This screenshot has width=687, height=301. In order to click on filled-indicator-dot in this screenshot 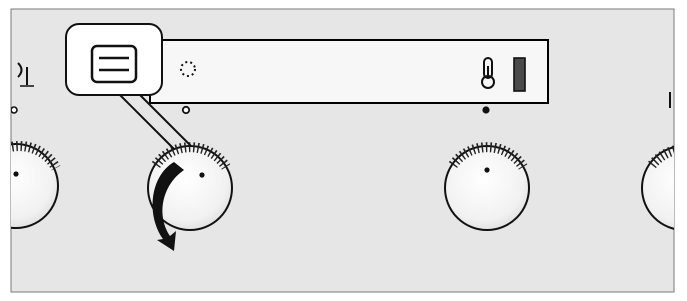, I will do `click(486, 110)`.